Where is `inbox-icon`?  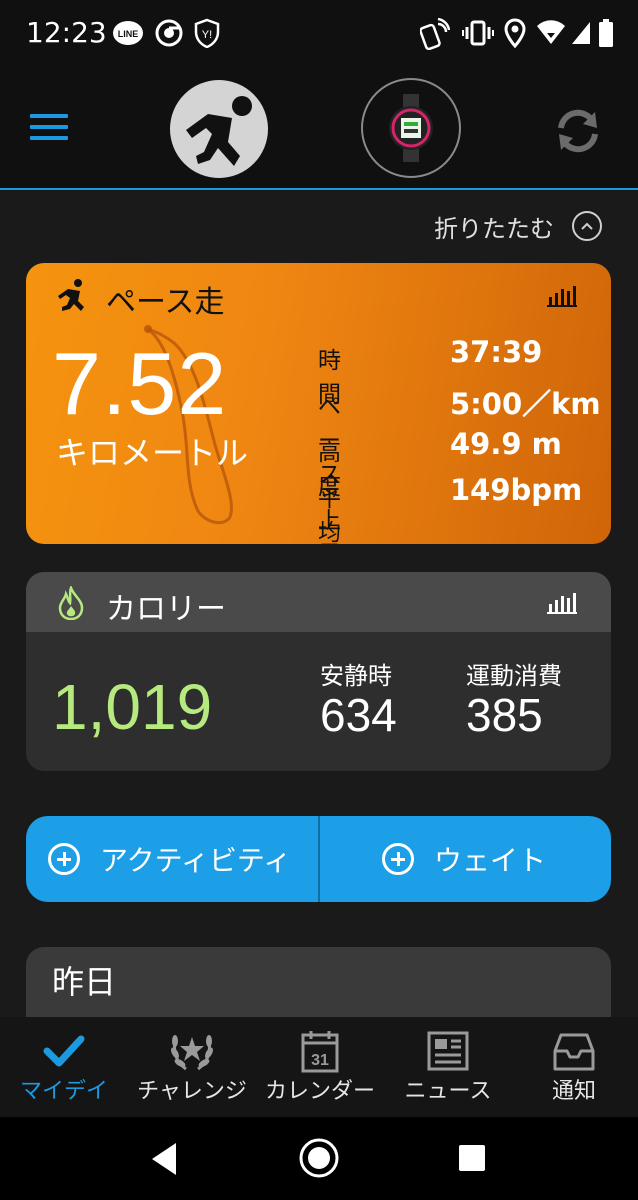 inbox-icon is located at coordinates (574, 1052).